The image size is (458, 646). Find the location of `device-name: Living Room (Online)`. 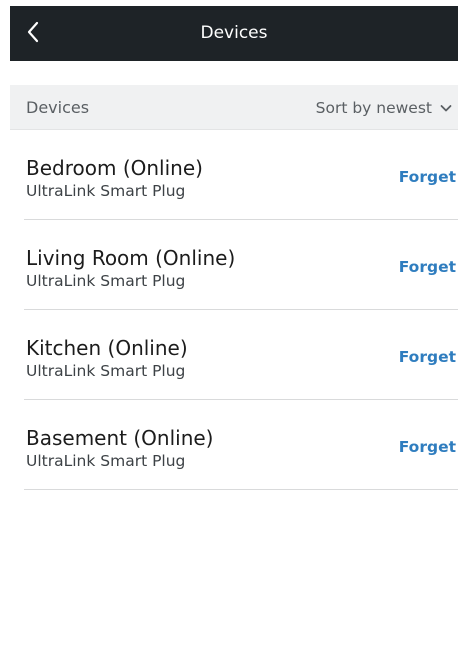

device-name: Living Room (Online) is located at coordinates (131, 258).